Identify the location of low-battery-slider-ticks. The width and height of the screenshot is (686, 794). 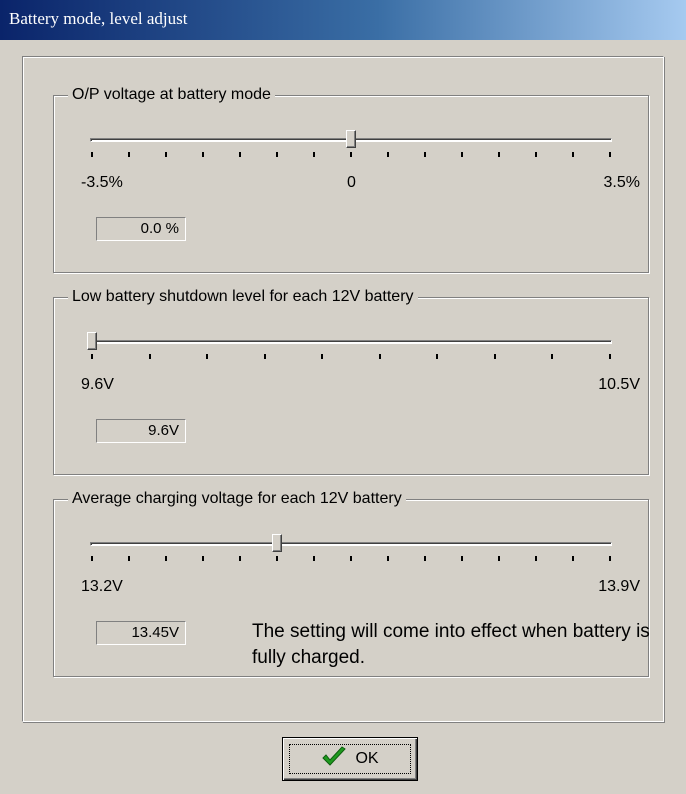
(351, 357).